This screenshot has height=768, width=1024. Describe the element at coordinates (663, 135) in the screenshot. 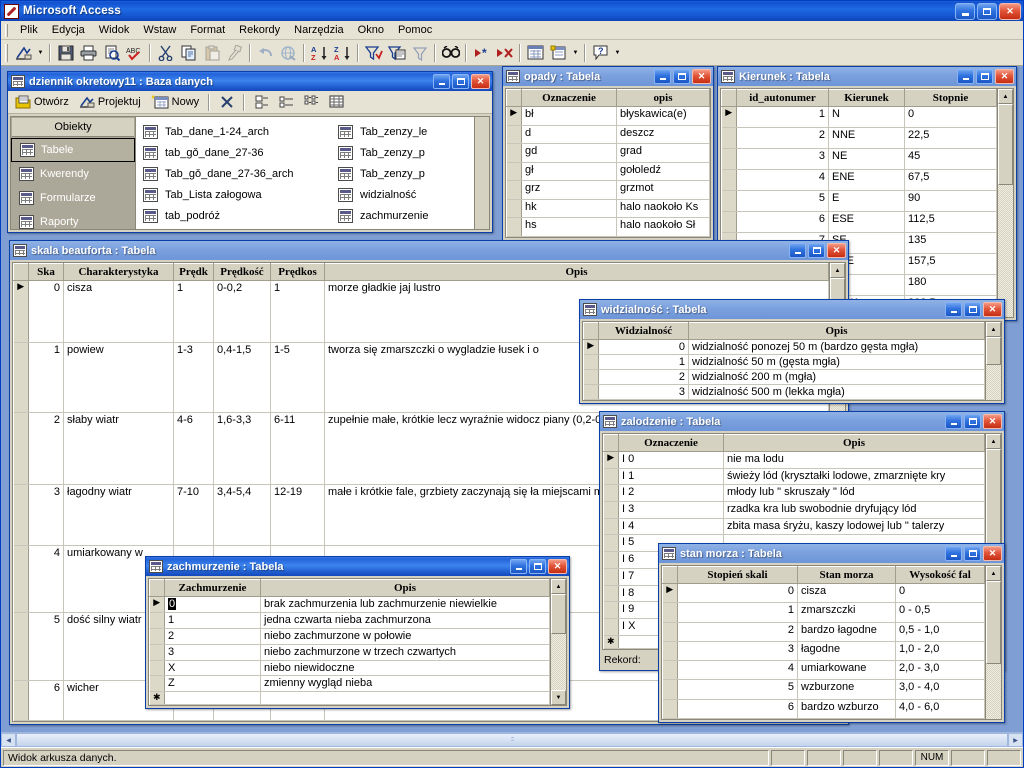

I see `cell: deszcz` at that location.